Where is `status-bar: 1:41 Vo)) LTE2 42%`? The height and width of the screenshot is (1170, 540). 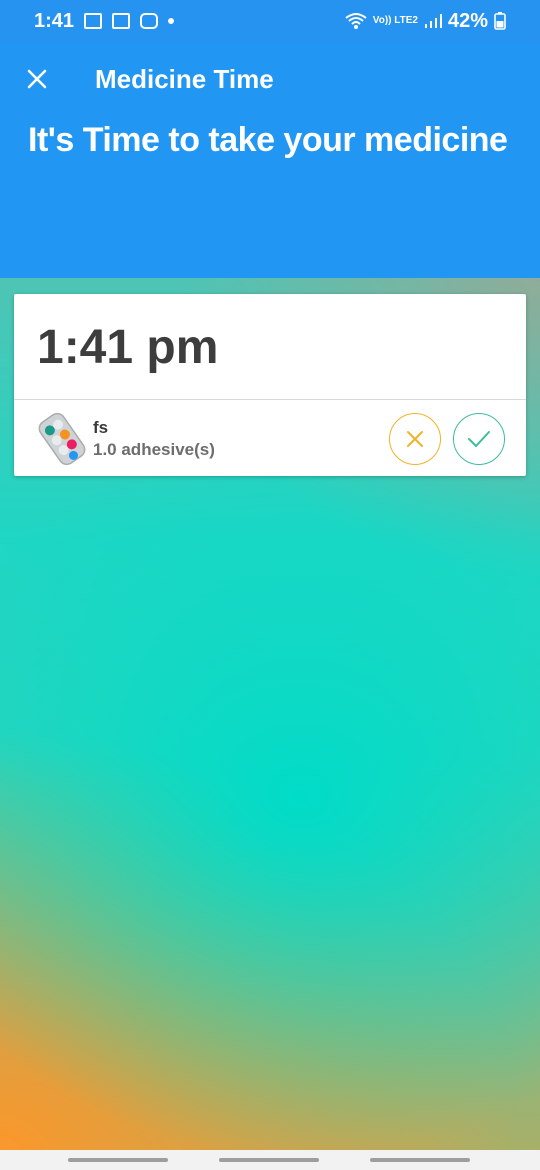 status-bar: 1:41 Vo)) LTE2 42% is located at coordinates (270, 21).